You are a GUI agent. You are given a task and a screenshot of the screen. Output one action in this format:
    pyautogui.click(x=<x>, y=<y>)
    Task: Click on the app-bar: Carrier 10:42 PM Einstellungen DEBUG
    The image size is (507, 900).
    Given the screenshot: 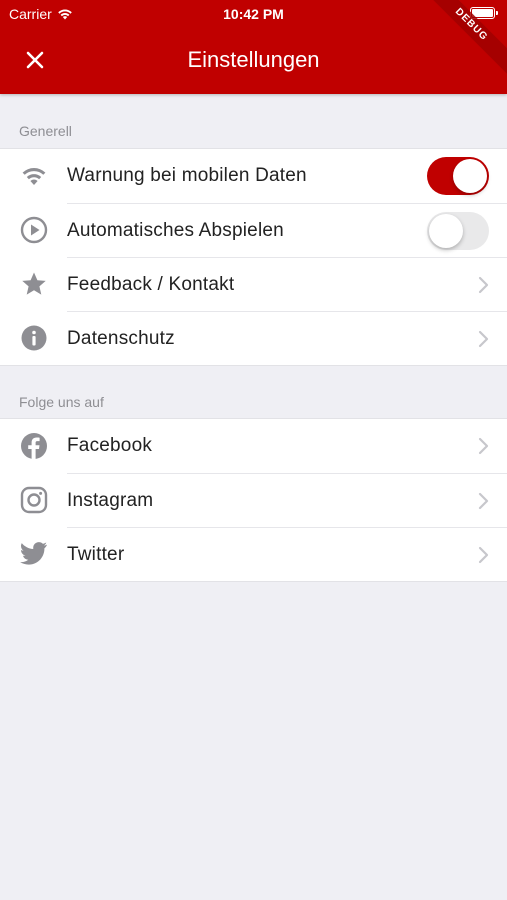 What is the action you would take?
    pyautogui.click(x=253, y=47)
    